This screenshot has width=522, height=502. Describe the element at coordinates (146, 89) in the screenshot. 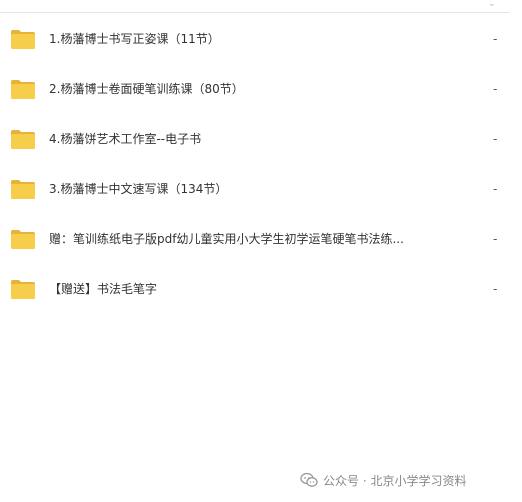

I see `folder-name: 2.杨藩博士卷面硬笔训练课（80节）` at that location.